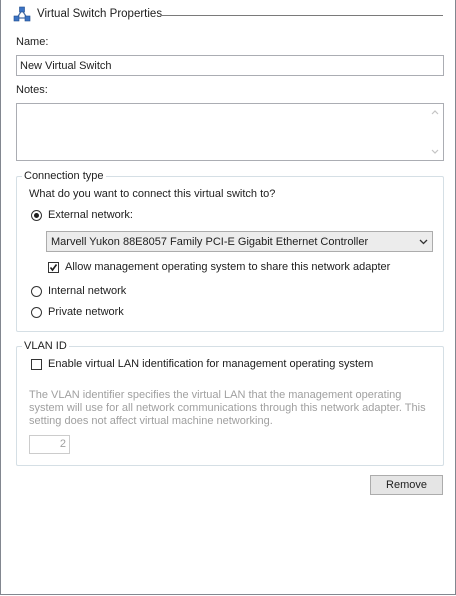 The image size is (456, 596). Describe the element at coordinates (100, 14) in the screenshot. I see `section-title: Virtual Switch Properties` at that location.